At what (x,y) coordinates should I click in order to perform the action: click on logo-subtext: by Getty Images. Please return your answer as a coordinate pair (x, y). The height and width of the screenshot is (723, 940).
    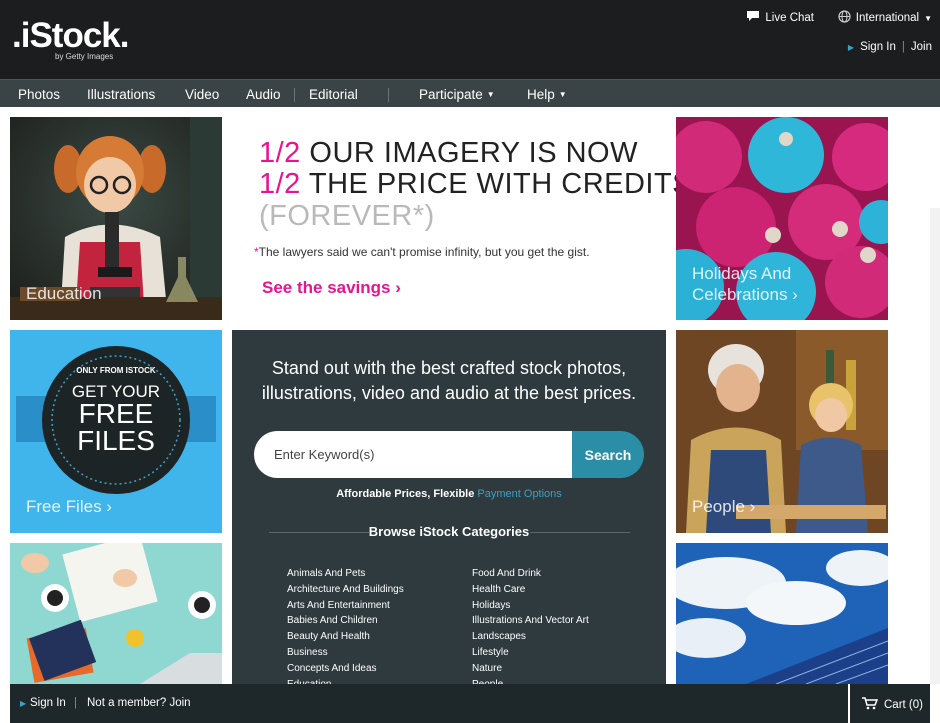
    Looking at the image, I should click on (84, 56).